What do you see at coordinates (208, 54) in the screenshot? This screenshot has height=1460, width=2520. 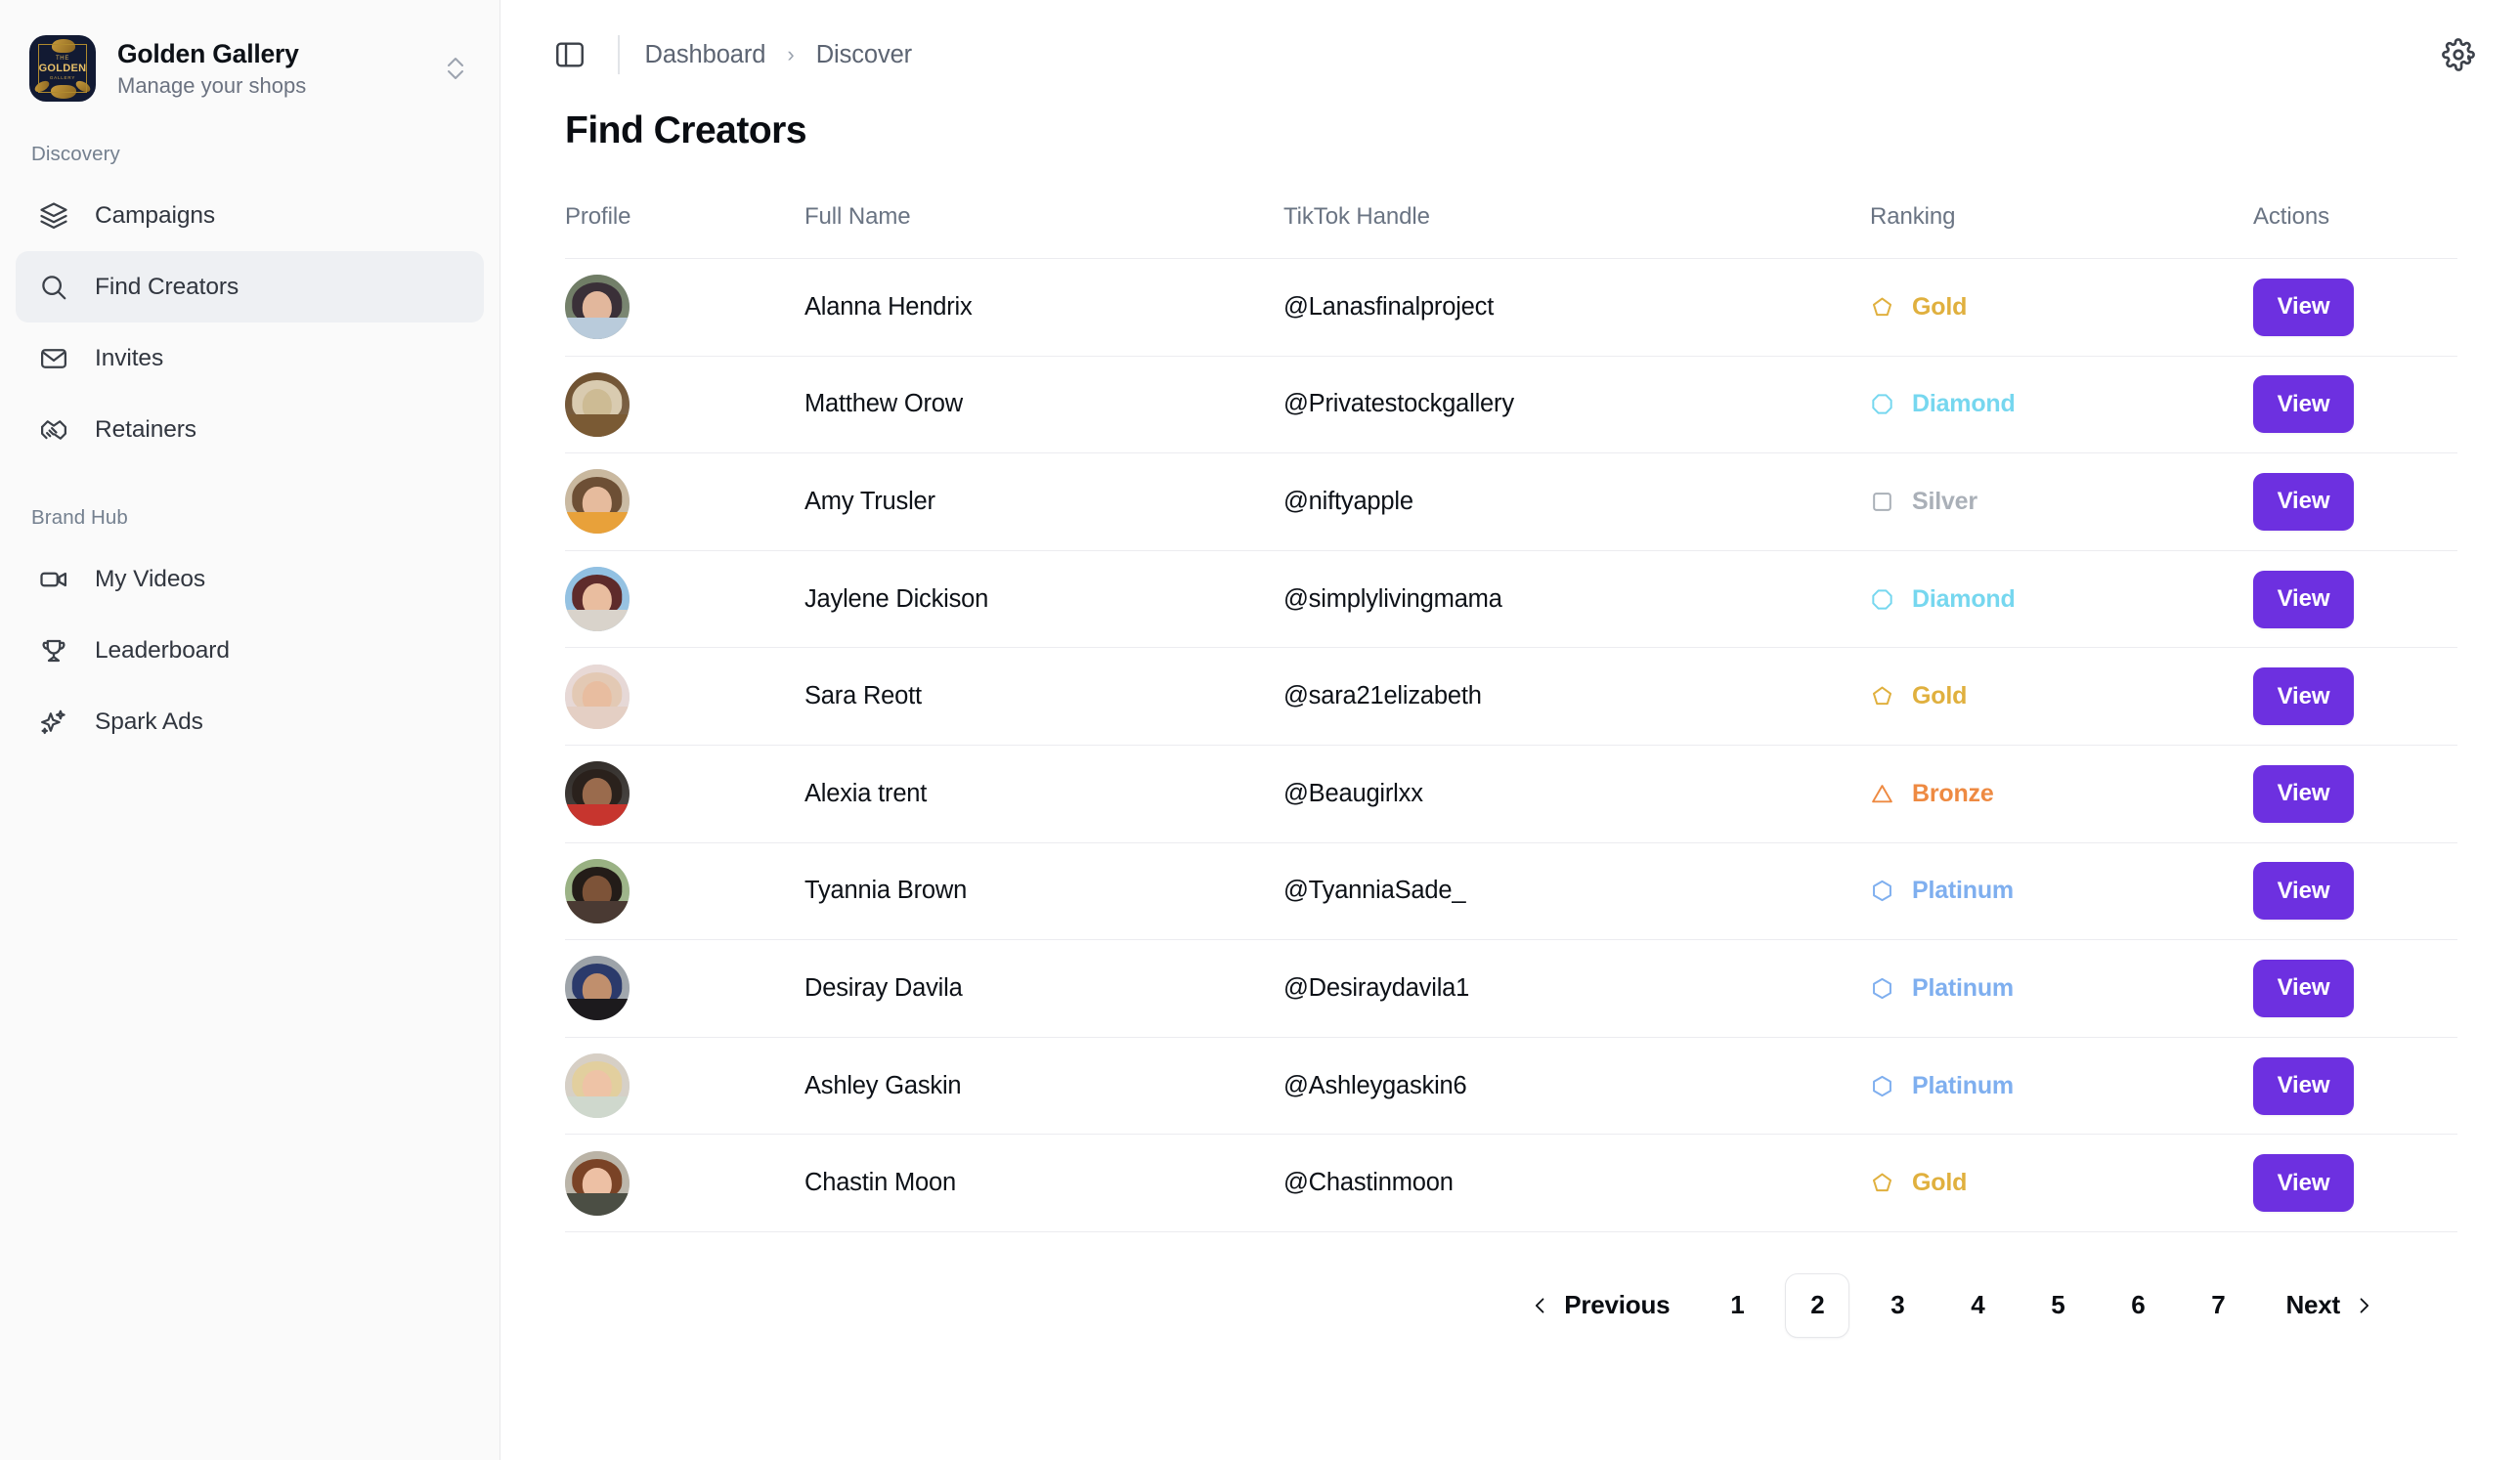 I see `brand-name: Golden Gallery` at bounding box center [208, 54].